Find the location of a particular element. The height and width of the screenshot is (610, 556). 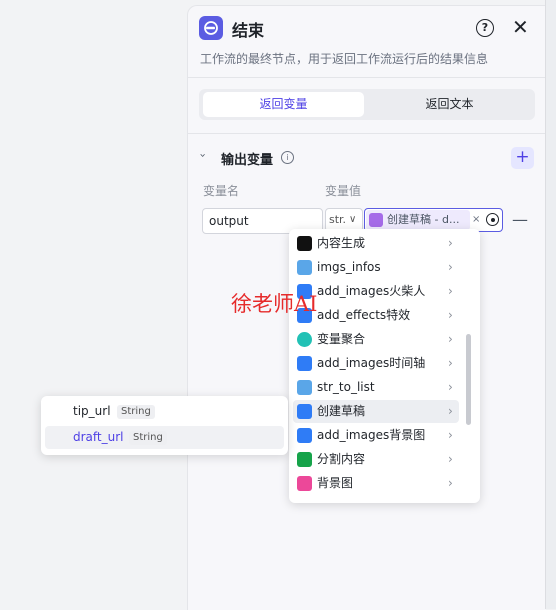

info-icon: i is located at coordinates (287, 157).